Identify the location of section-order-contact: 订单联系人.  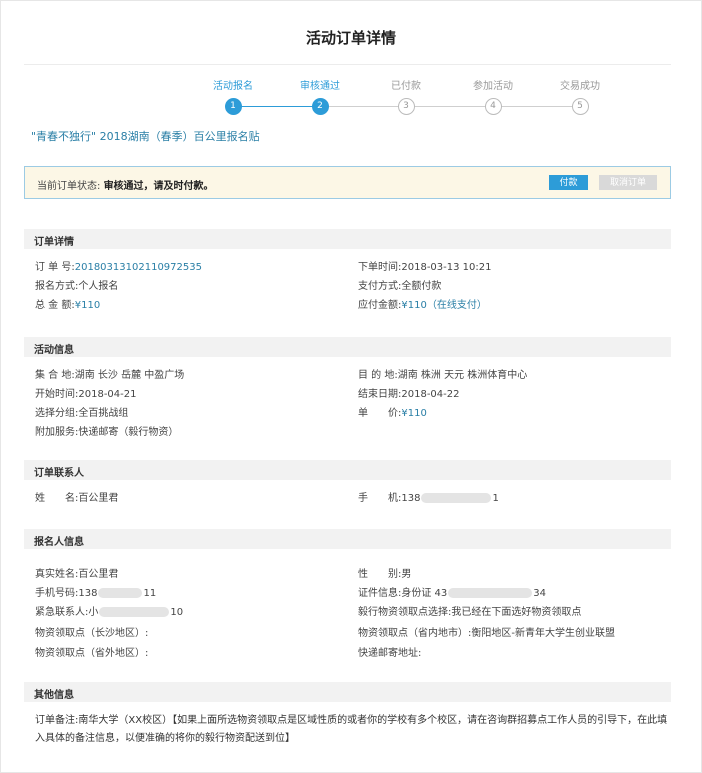
(347, 470).